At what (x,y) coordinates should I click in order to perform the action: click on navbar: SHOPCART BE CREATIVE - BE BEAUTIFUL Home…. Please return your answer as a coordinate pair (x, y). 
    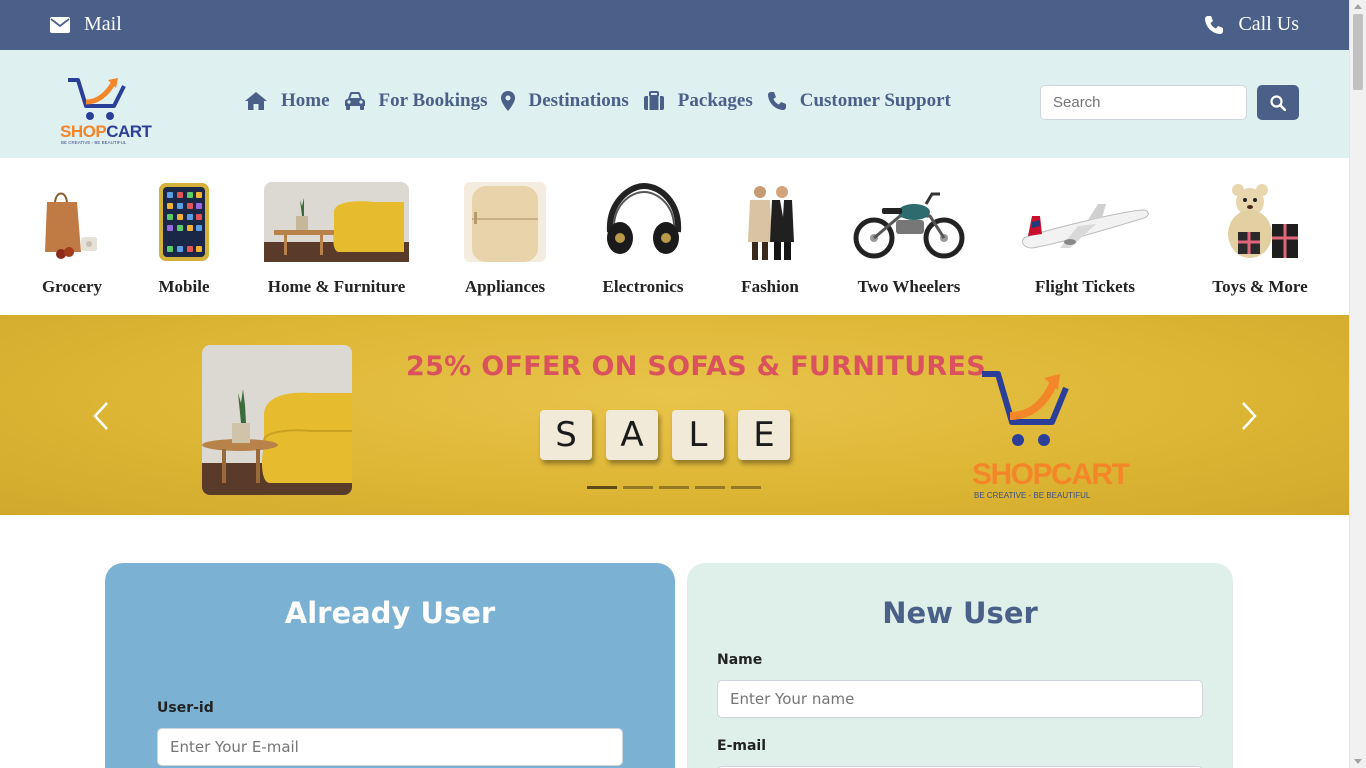
    Looking at the image, I should click on (674, 104).